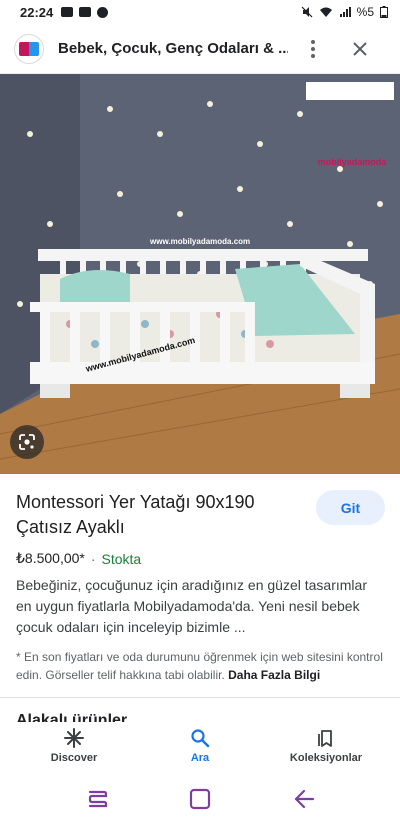 The width and height of the screenshot is (400, 822). What do you see at coordinates (325, 738) in the screenshot?
I see `collections-icon` at bounding box center [325, 738].